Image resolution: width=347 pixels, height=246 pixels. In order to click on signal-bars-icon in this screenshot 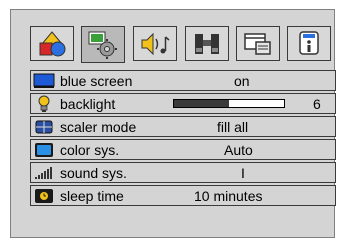, I will do `click(43, 172)`.